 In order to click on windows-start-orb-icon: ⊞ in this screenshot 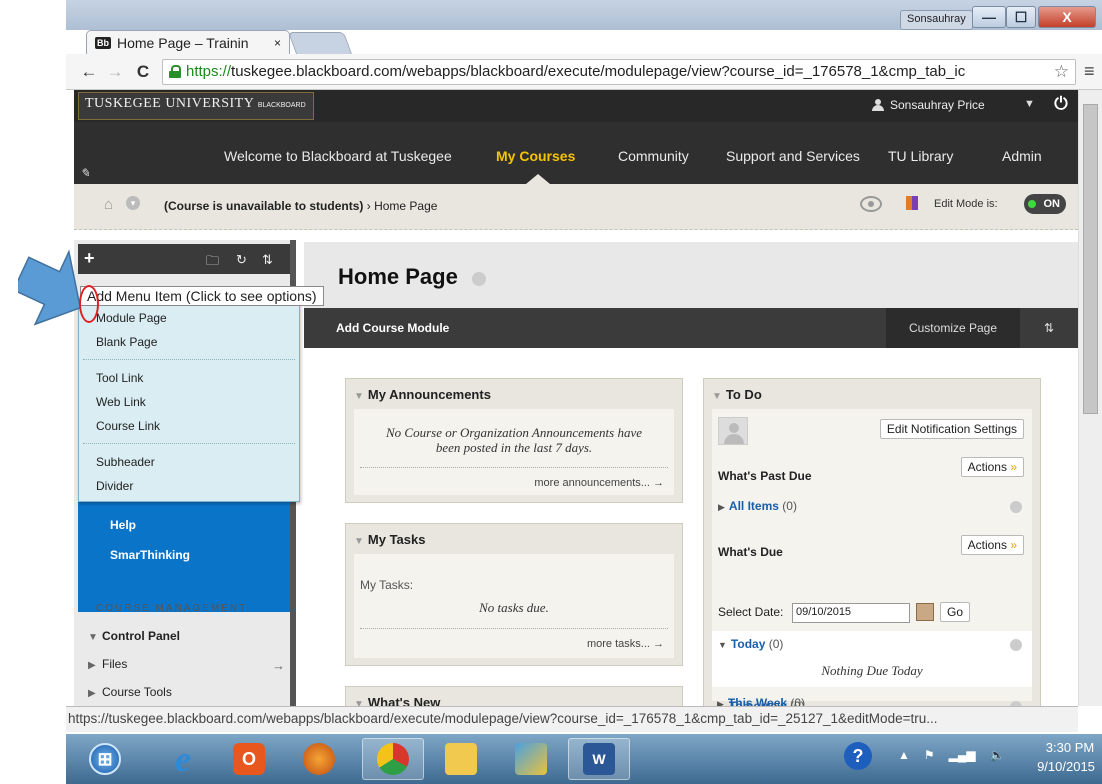, I will do `click(105, 759)`.